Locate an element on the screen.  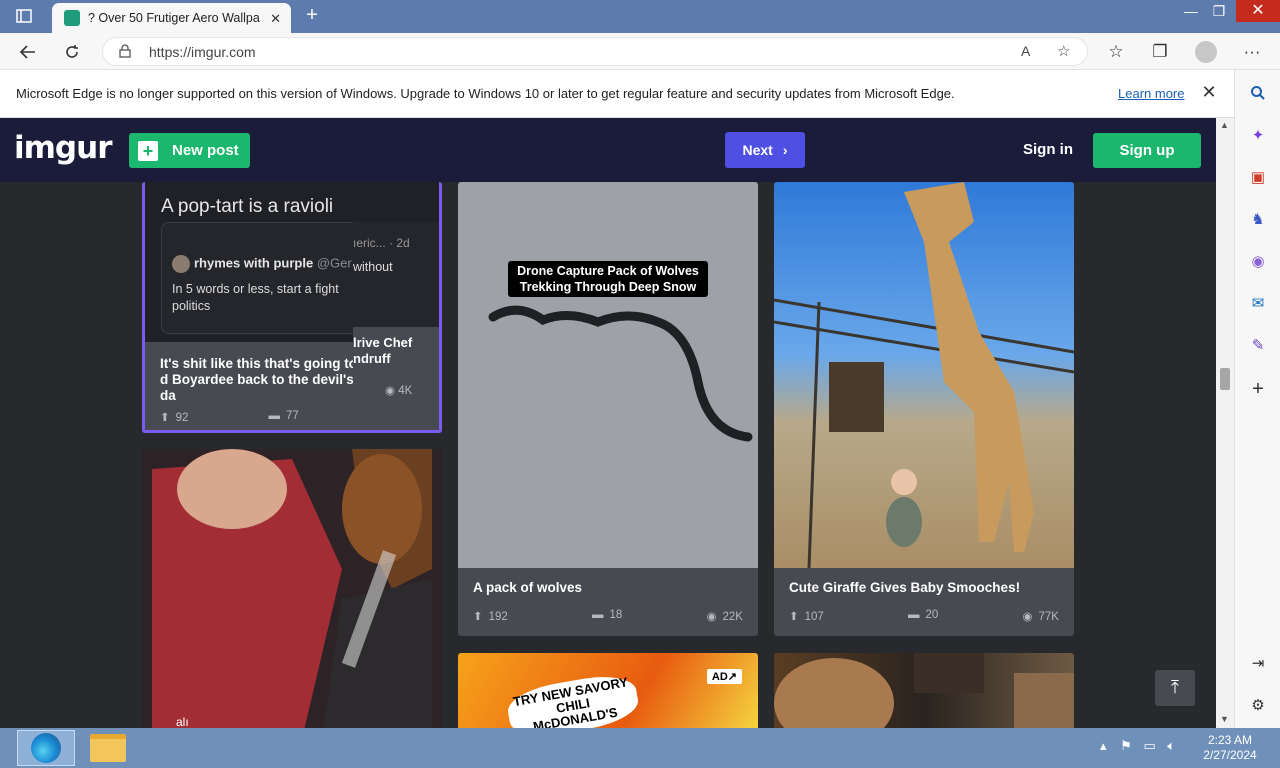
add-sidebar-app-icon: + is located at coordinates (1258, 389).